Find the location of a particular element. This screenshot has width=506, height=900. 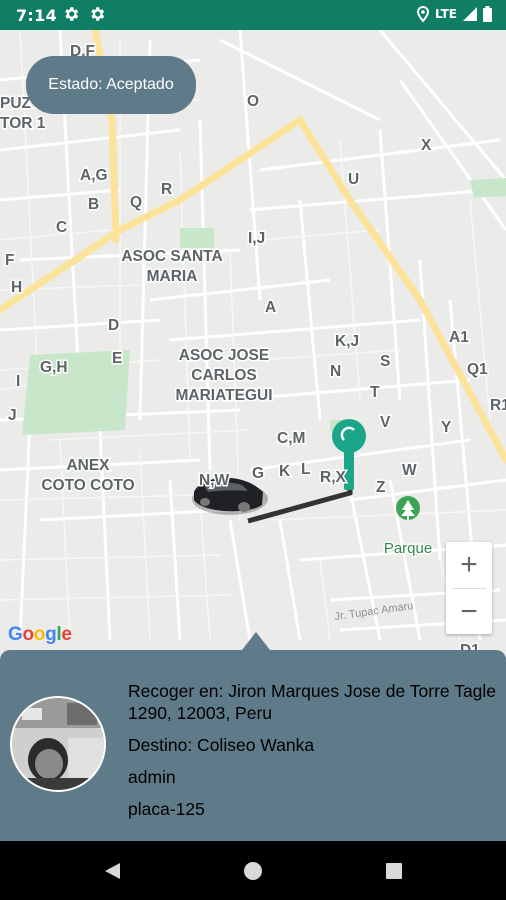

map-label: H is located at coordinates (16, 287).